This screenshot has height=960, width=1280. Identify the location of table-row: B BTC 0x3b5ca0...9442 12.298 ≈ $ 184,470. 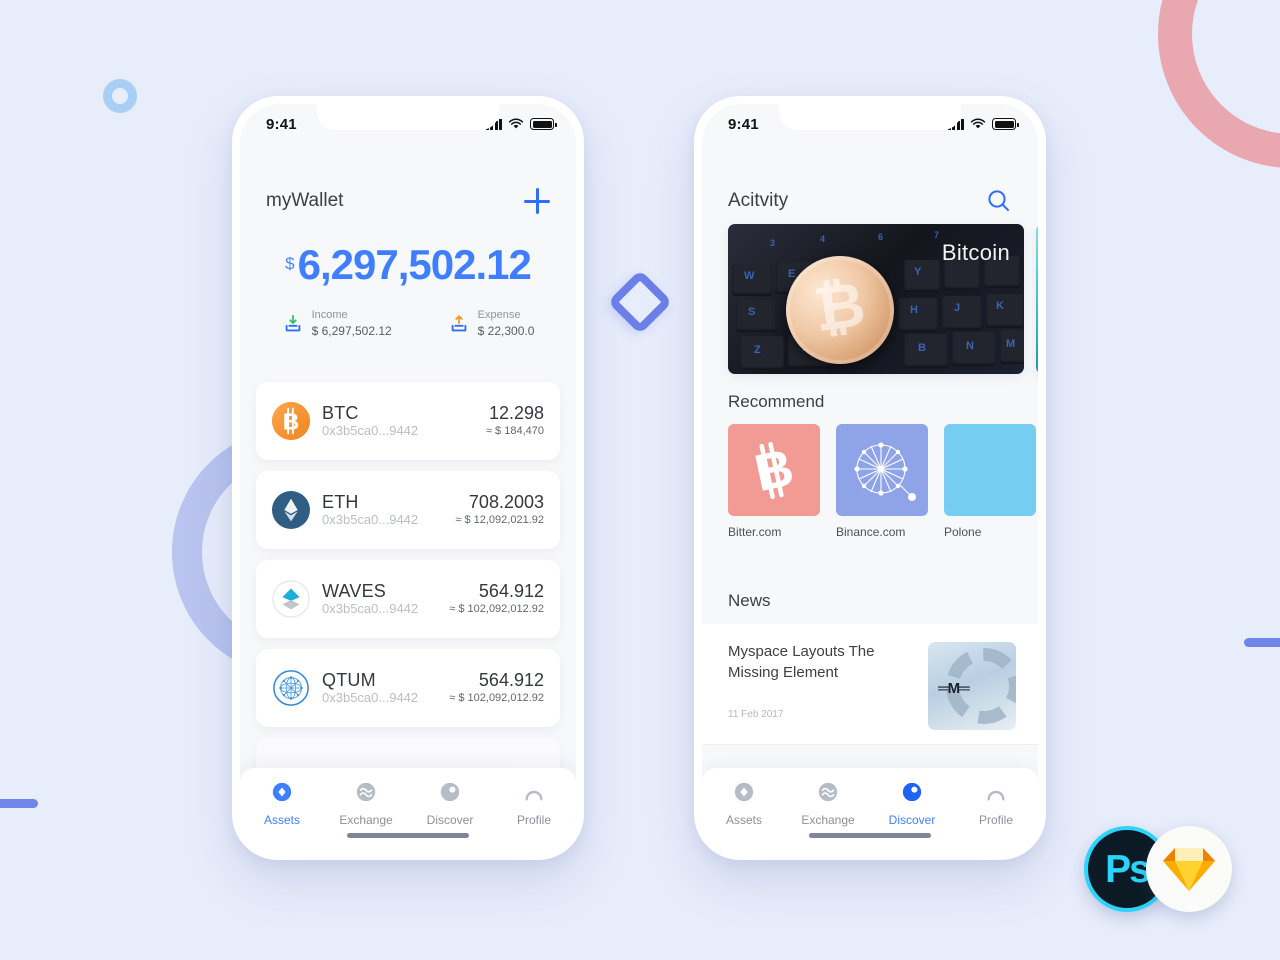
(408, 421).